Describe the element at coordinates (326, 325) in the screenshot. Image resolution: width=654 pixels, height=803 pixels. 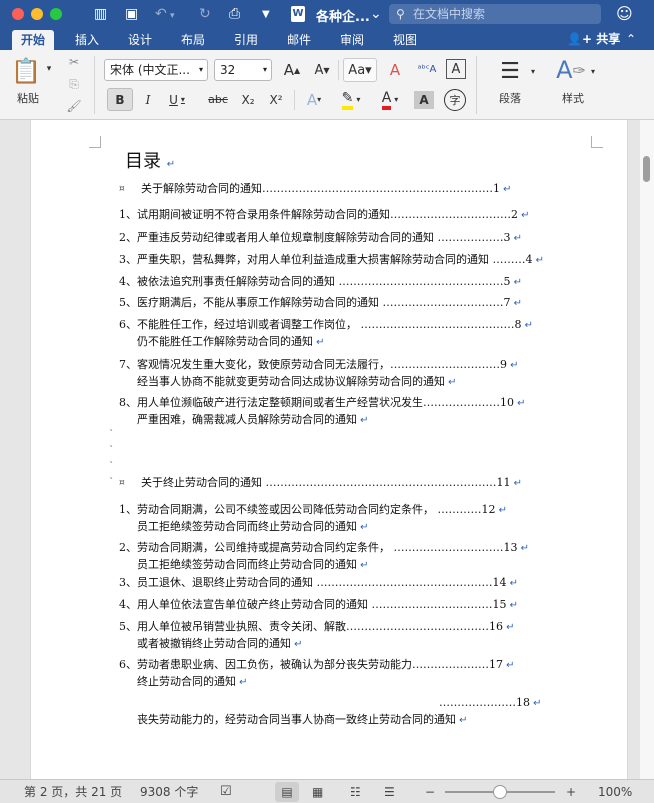
I see `toc-entry-line: 6、不能胜任工作，经过培训或者调整工作岗位， ……………………………………8 ↵` at that location.